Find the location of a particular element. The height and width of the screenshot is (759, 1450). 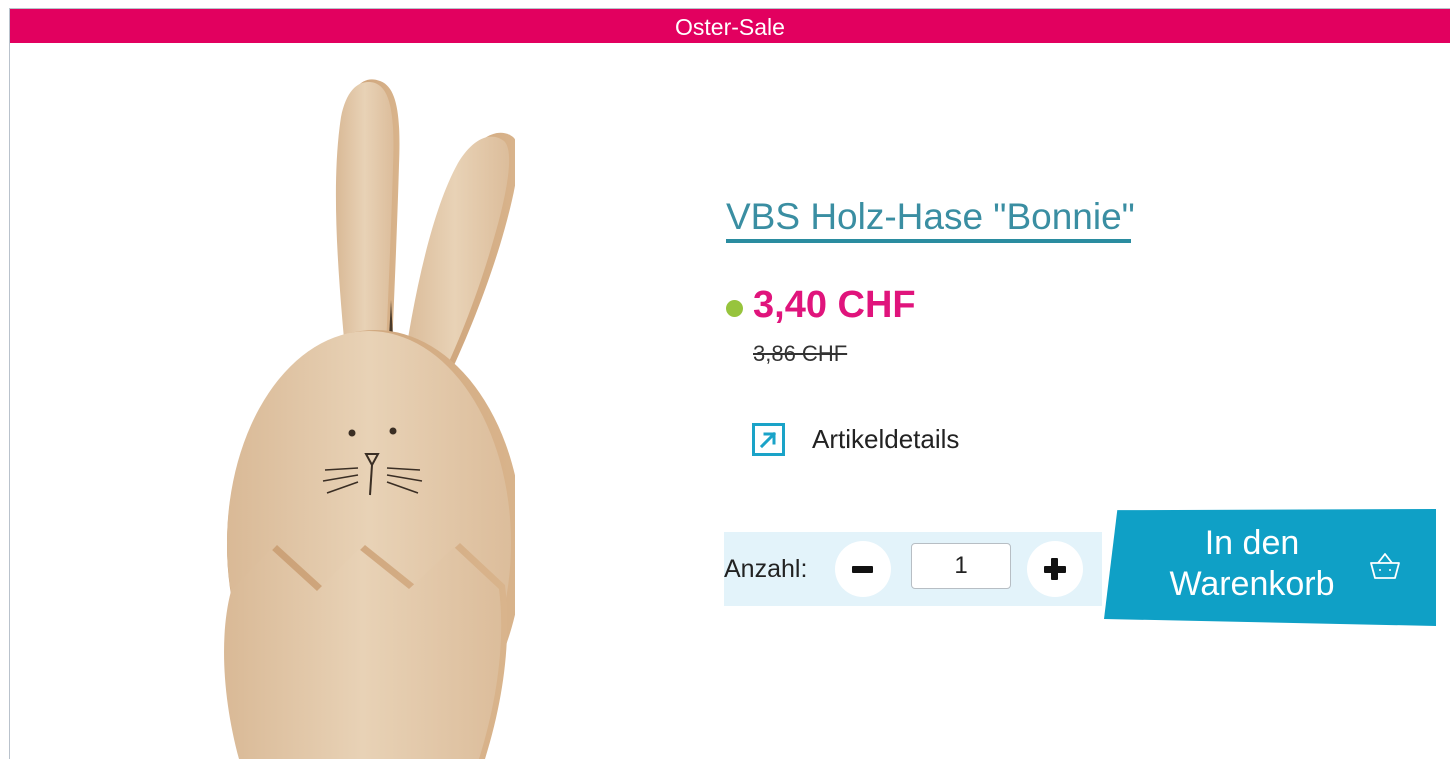

product-title: VBS Holz-Hase "Bonnie" is located at coordinates (930, 217).